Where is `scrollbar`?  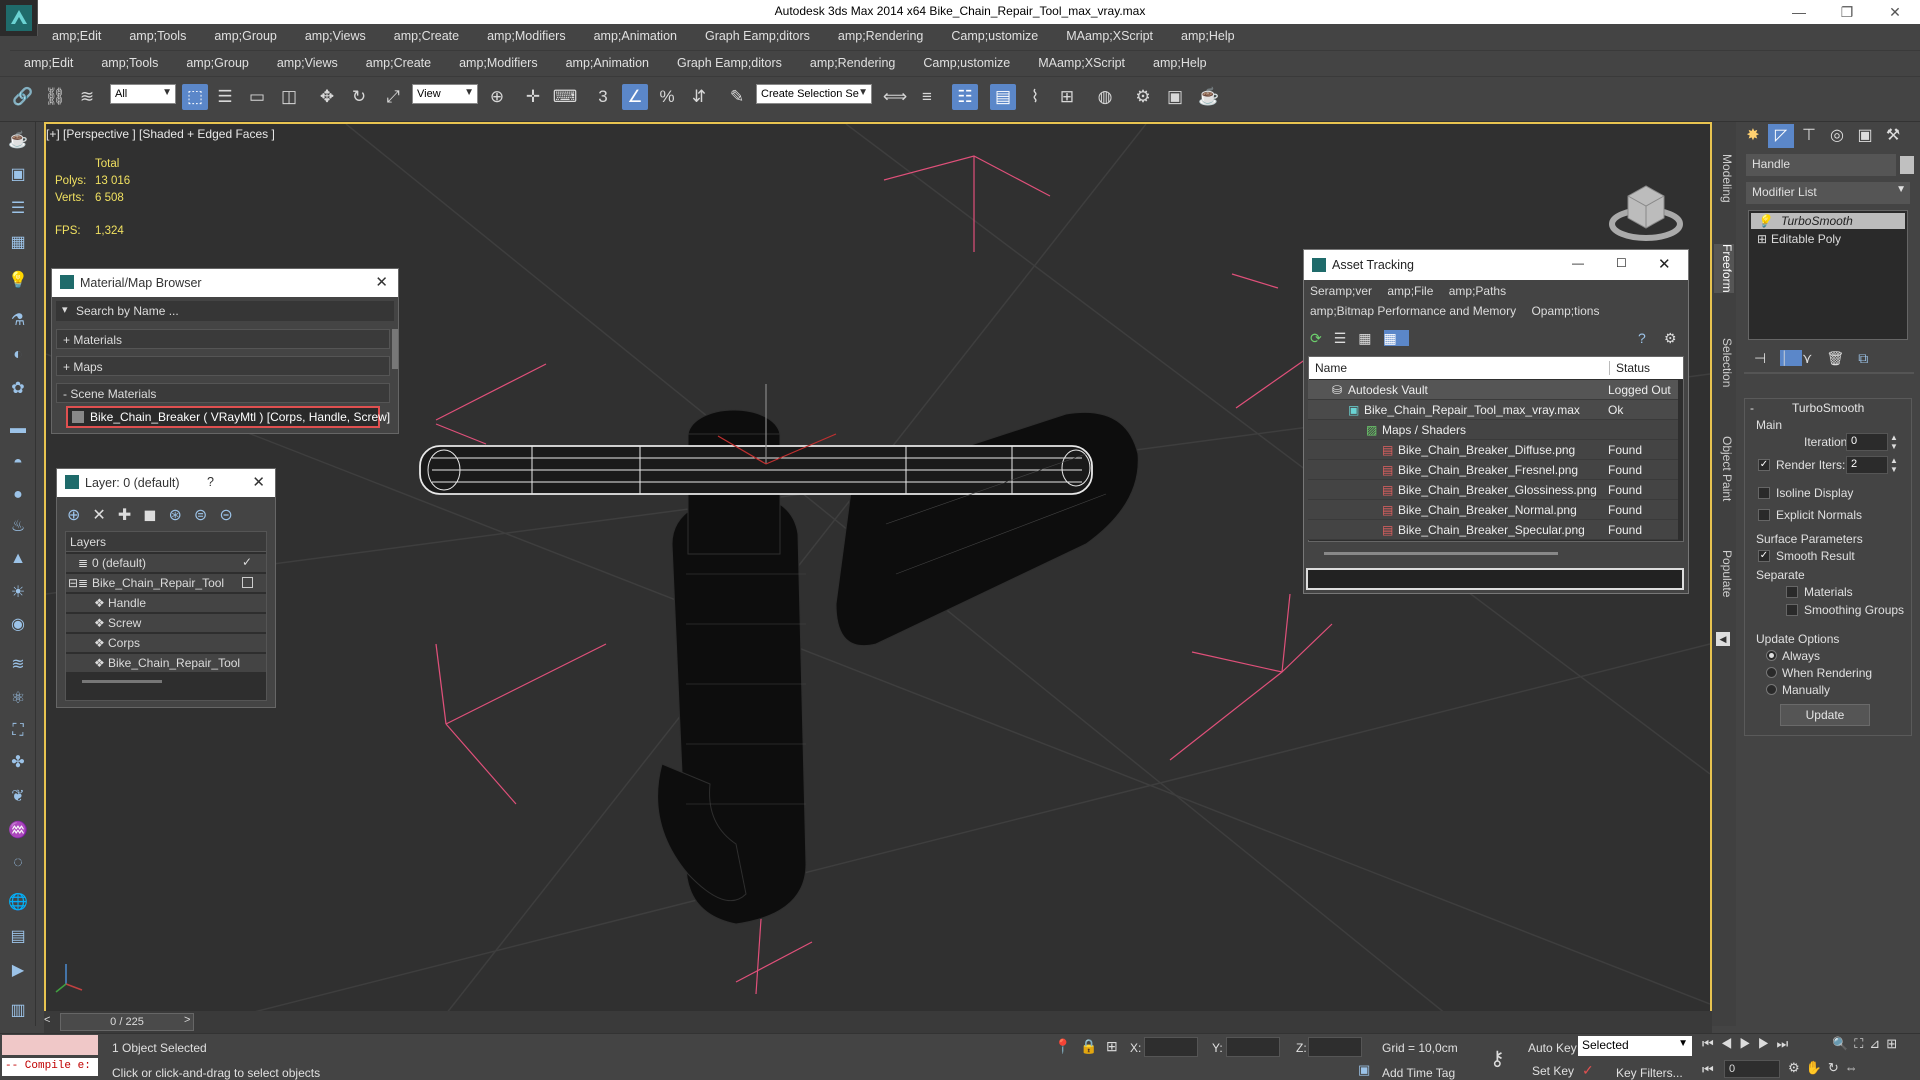 scrollbar is located at coordinates (395, 349).